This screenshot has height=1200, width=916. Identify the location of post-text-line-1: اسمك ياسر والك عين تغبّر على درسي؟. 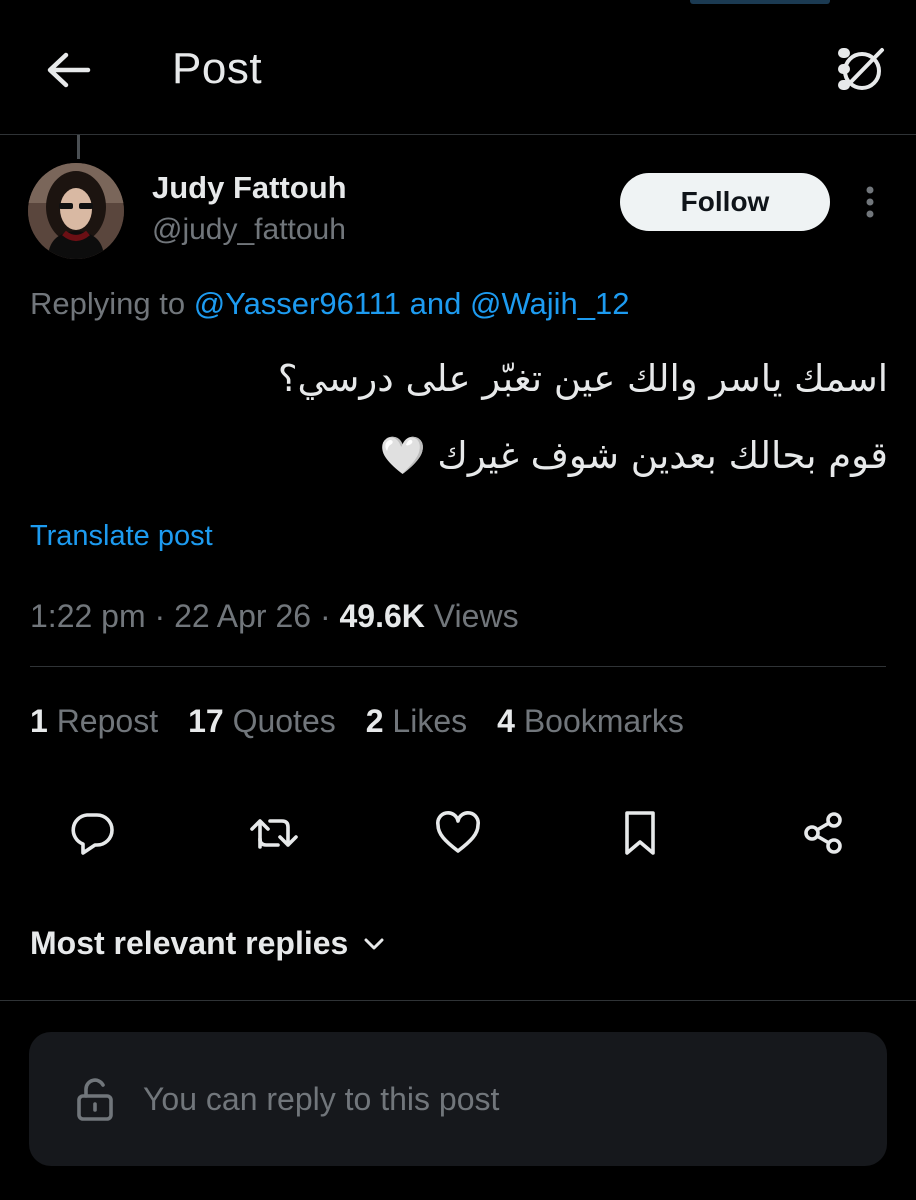
(582, 378).